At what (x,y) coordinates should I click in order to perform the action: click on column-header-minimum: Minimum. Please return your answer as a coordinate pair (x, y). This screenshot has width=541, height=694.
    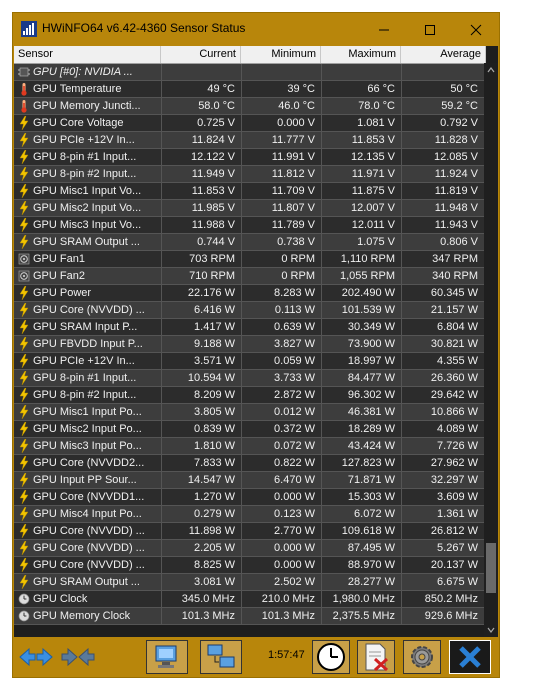
    Looking at the image, I should click on (281, 54).